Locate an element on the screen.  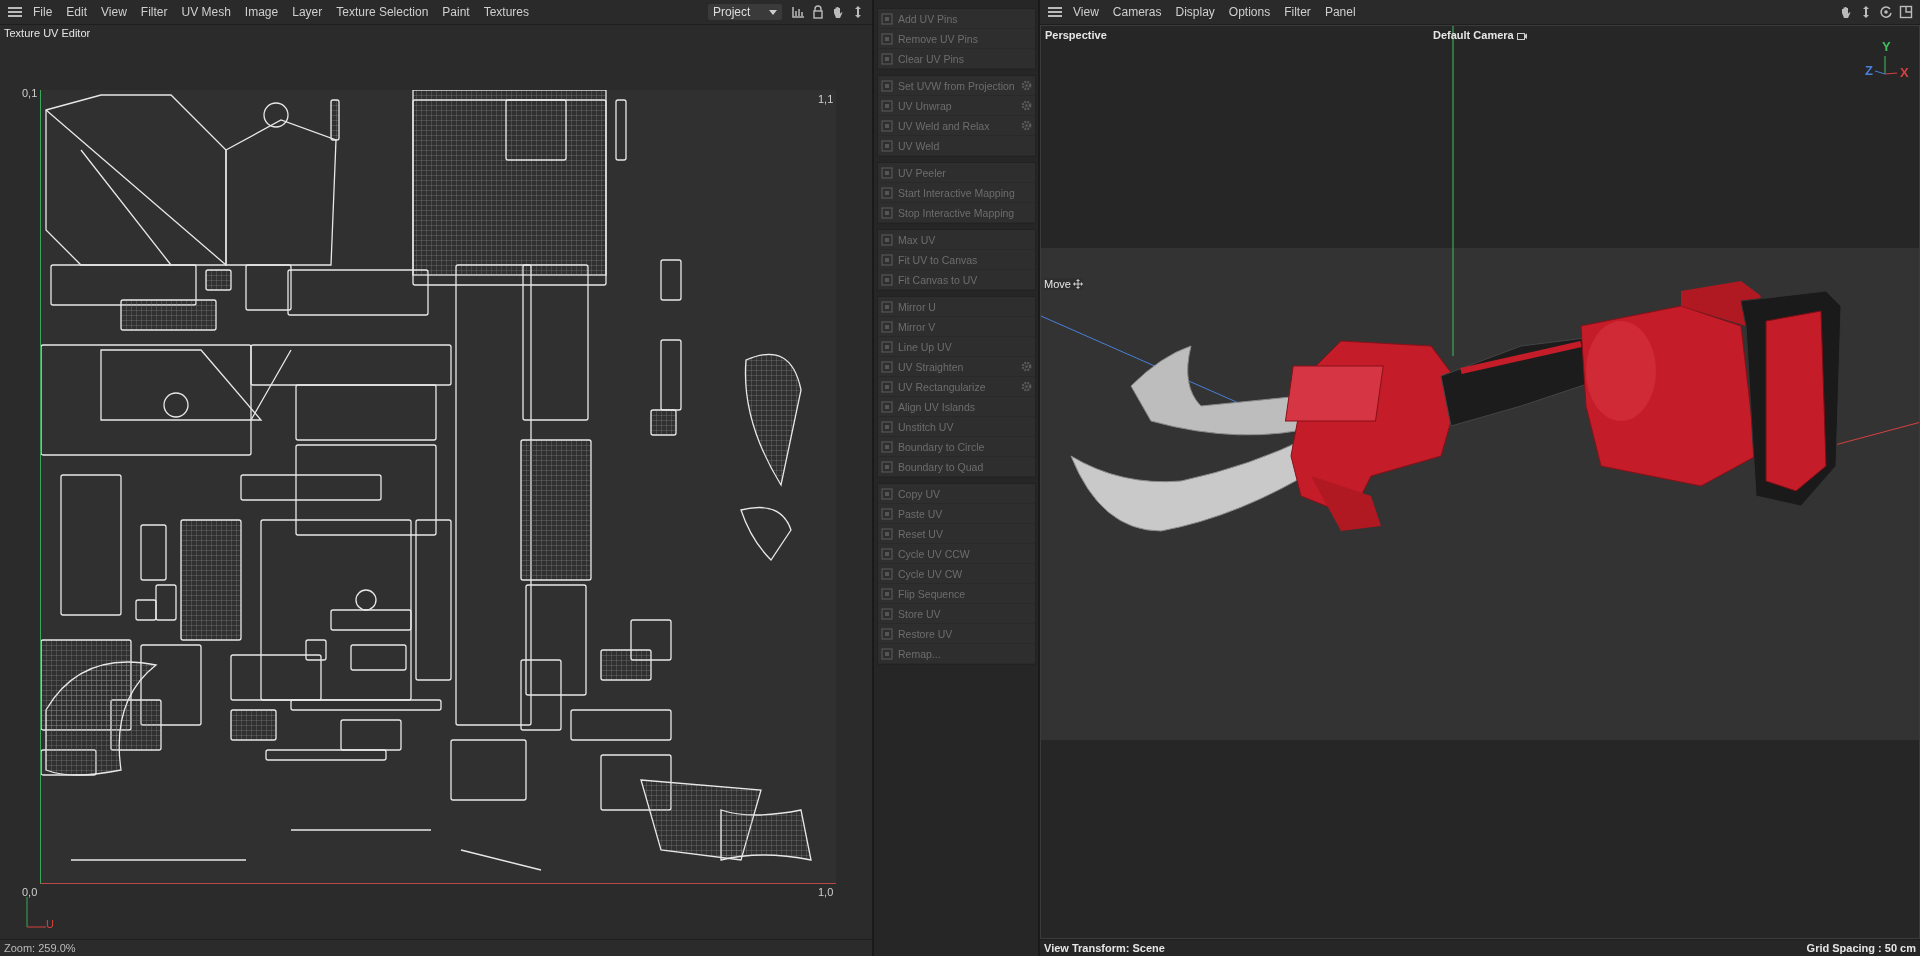
uv-coordinate-label: 0,0 is located at coordinates (30, 892).